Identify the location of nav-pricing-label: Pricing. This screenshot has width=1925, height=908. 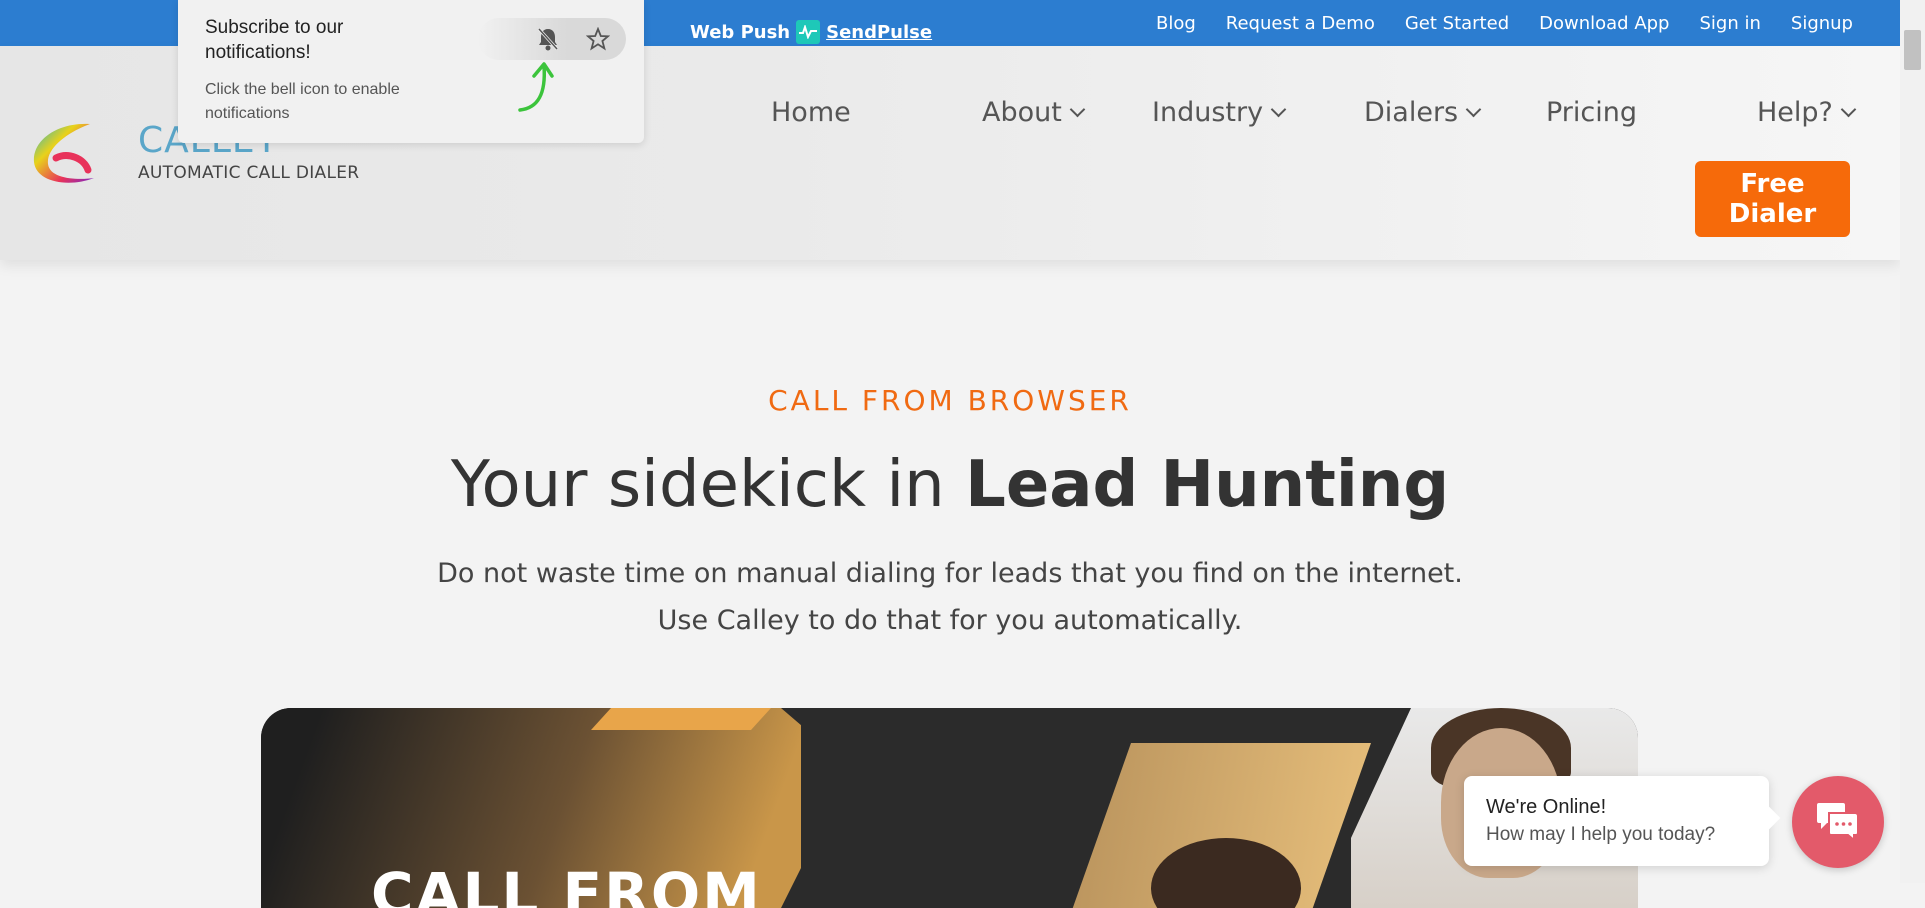
(1592, 112).